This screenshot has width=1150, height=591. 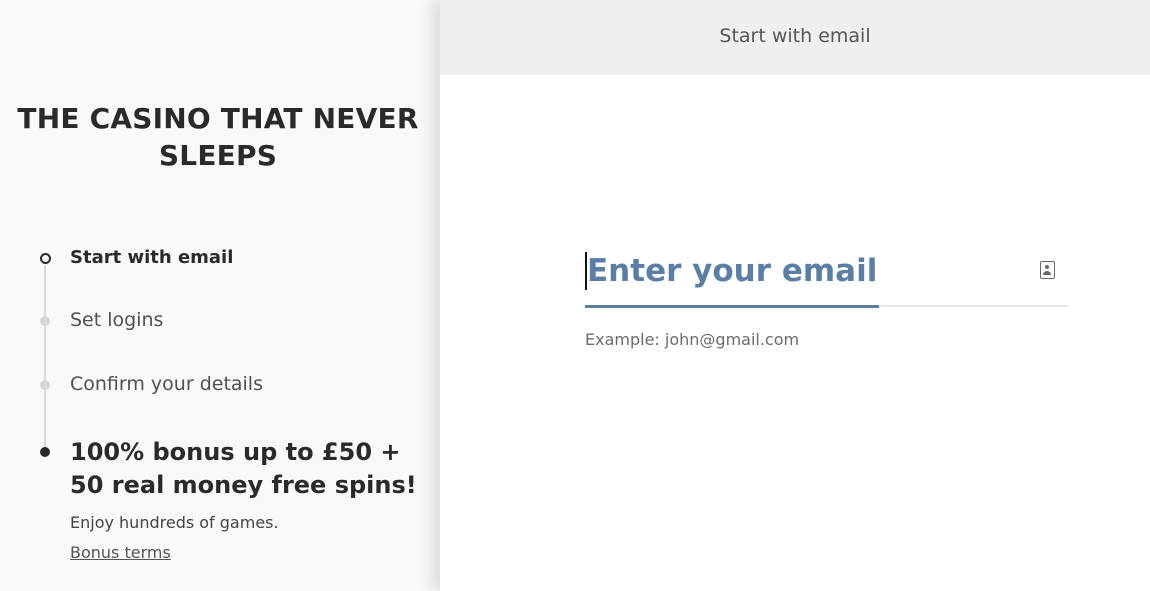 I want to click on bonus-subtitle: Enjoy hundreds of games., so click(x=174, y=522).